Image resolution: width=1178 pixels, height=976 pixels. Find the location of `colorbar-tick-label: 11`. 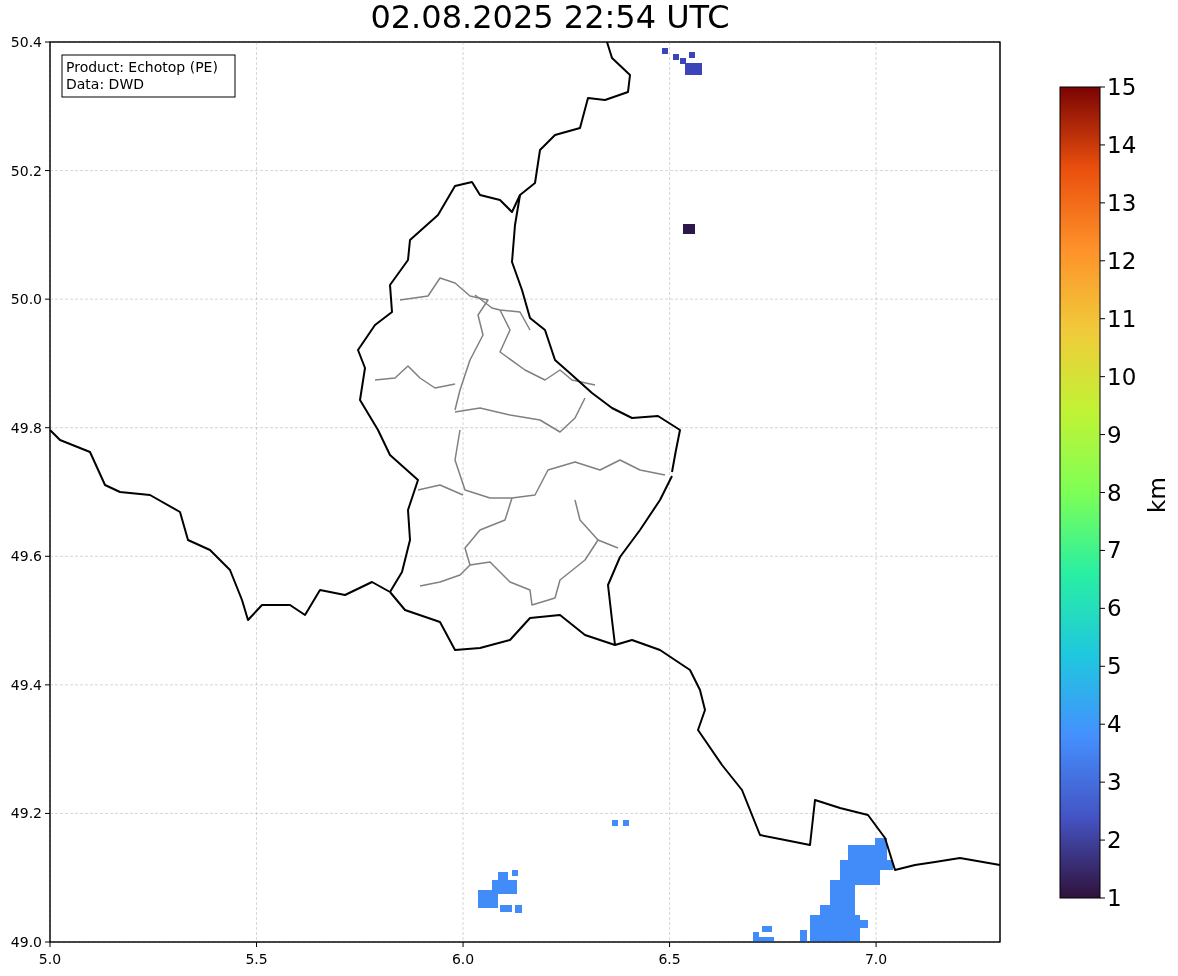

colorbar-tick-label: 11 is located at coordinates (1122, 318).